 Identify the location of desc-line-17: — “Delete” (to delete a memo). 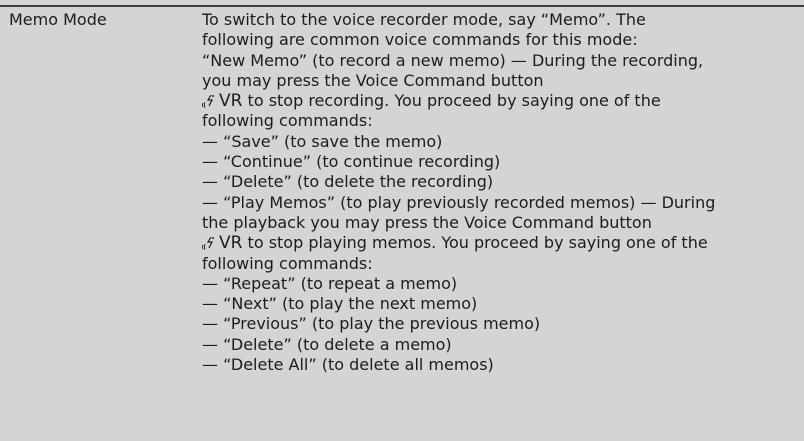
(327, 344).